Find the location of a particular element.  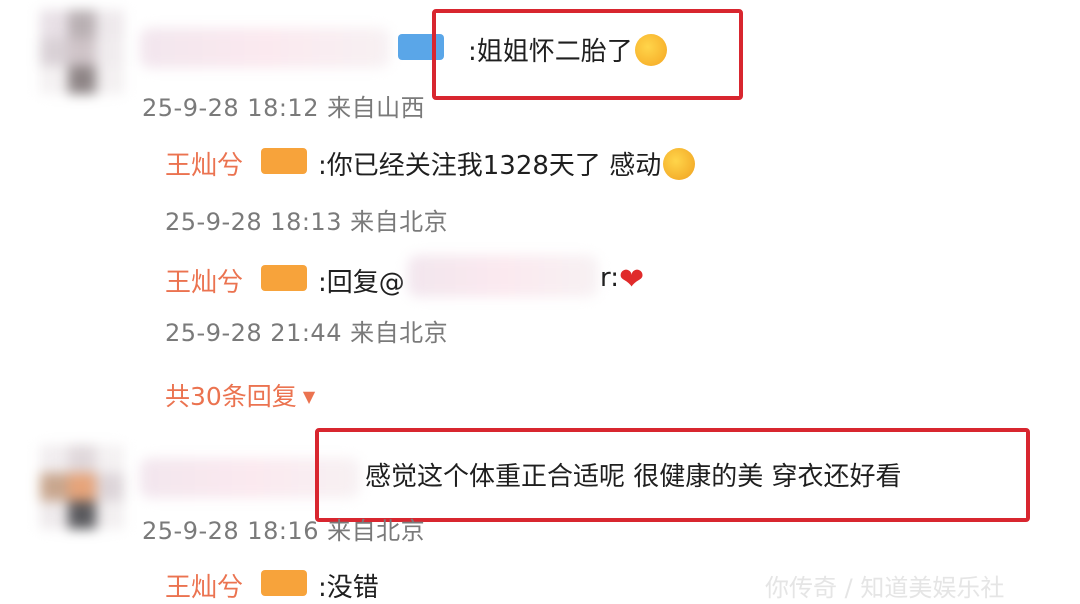

reply-text: :没错 is located at coordinates (348, 588).